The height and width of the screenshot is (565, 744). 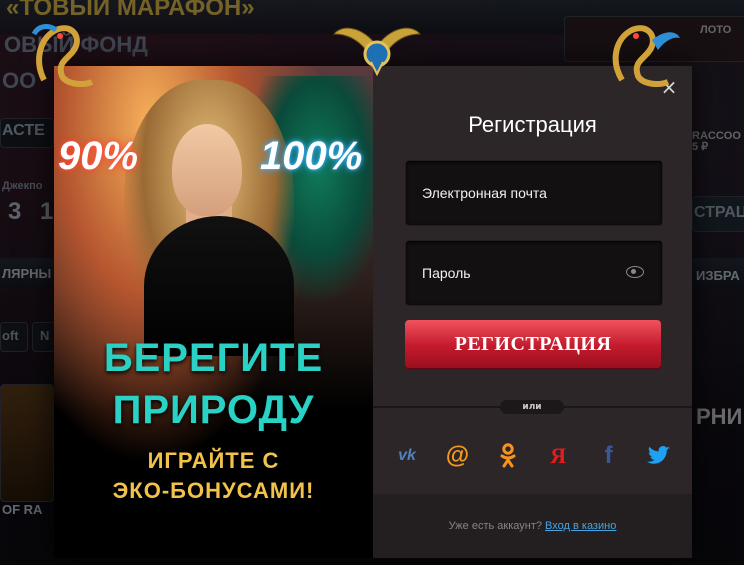 What do you see at coordinates (407, 456) in the screenshot?
I see `vk-icon: vk` at bounding box center [407, 456].